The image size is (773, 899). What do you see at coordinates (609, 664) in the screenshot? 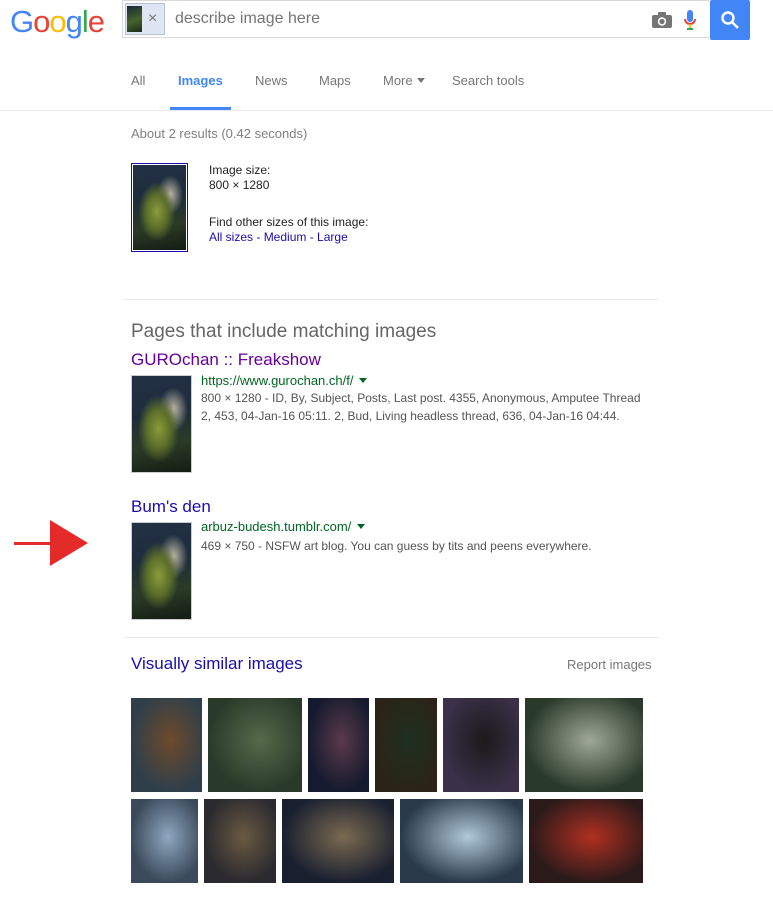
I see `report-images-link: Report images` at bounding box center [609, 664].